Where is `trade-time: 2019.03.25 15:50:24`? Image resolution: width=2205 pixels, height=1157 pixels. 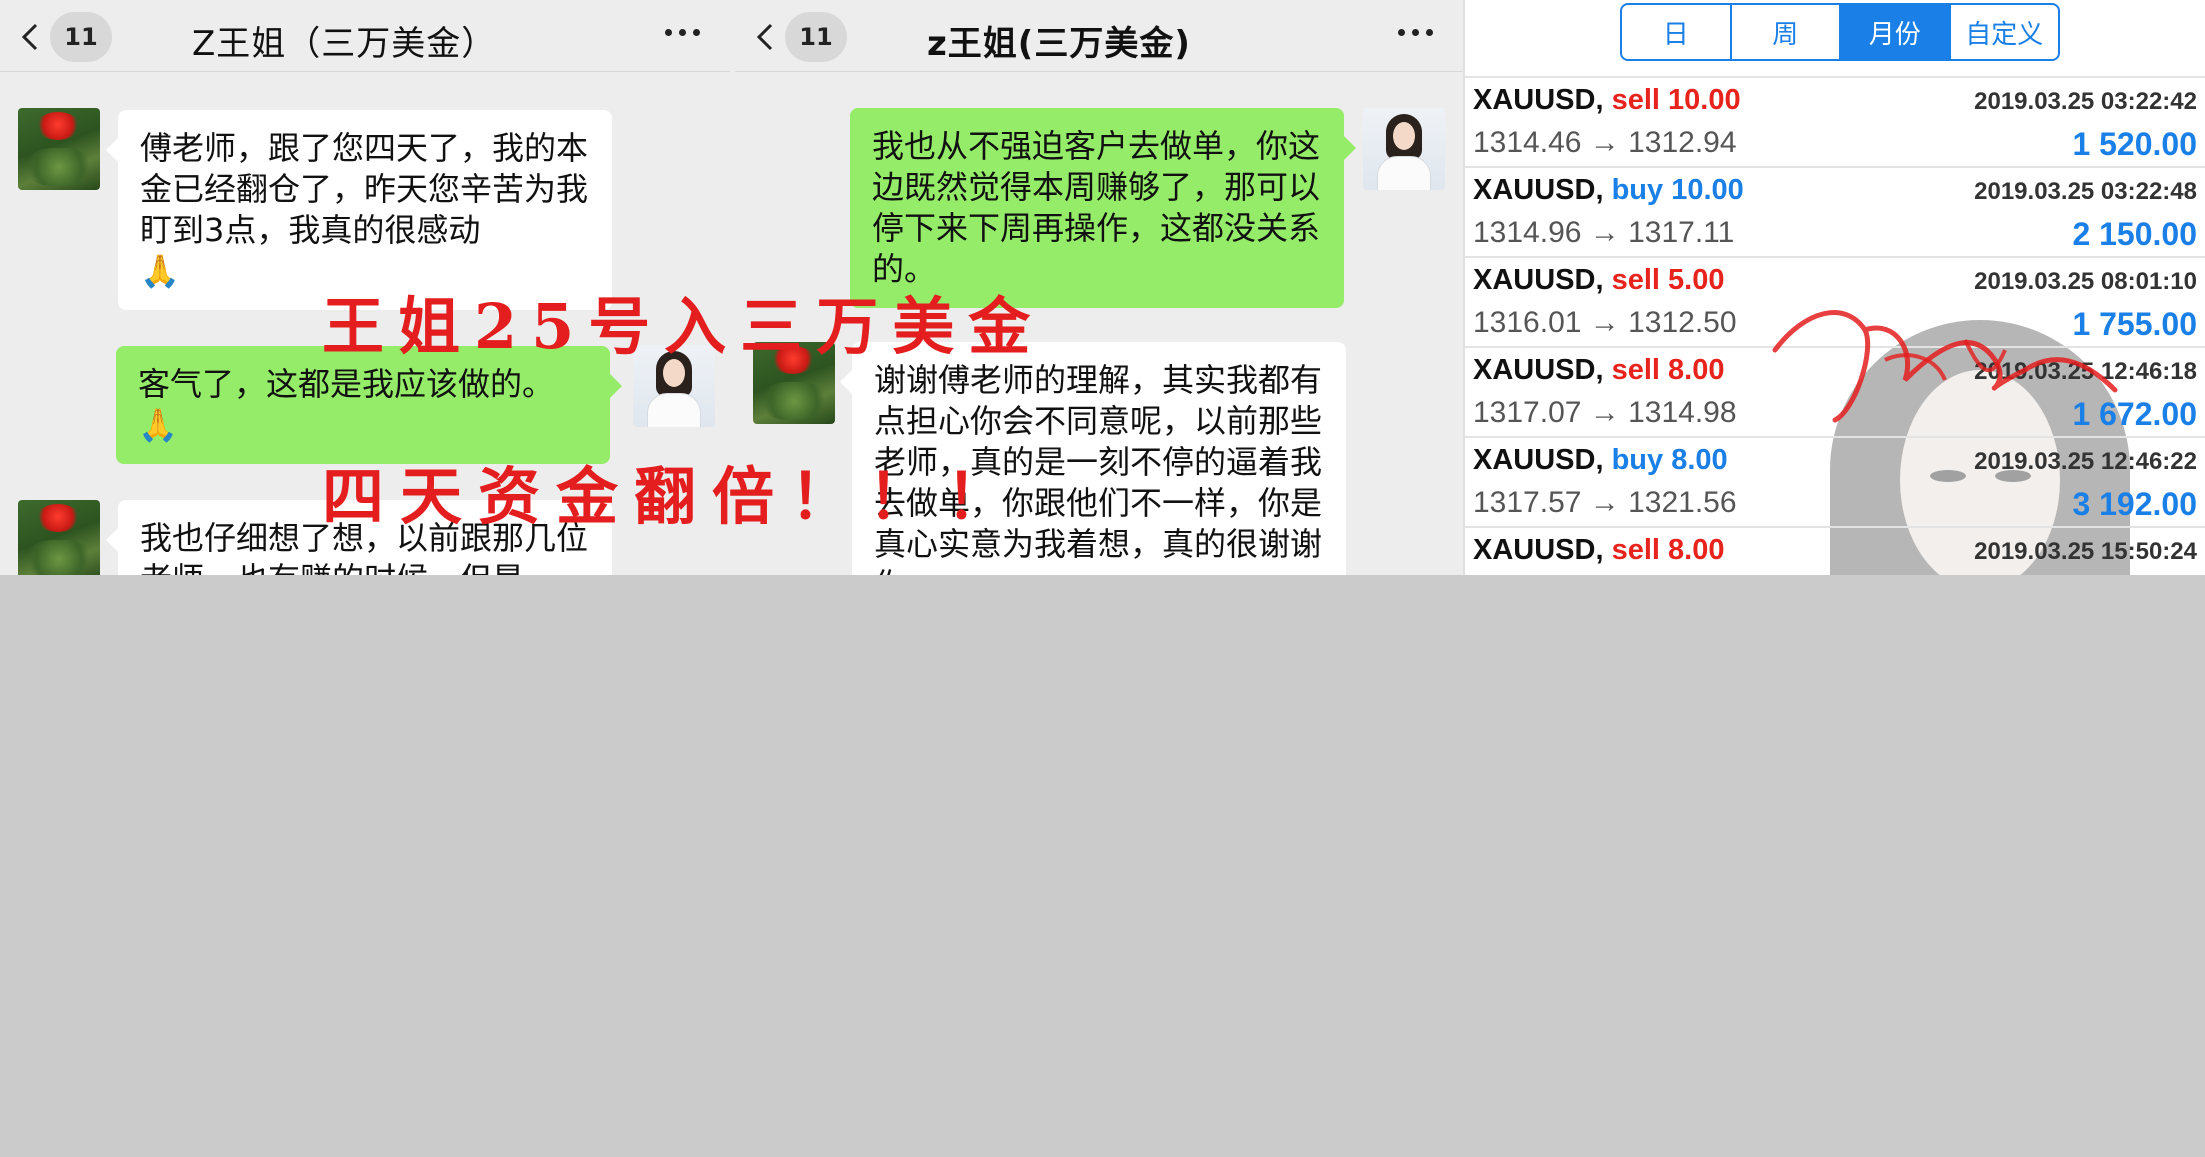 trade-time: 2019.03.25 15:50:24 is located at coordinates (2085, 551).